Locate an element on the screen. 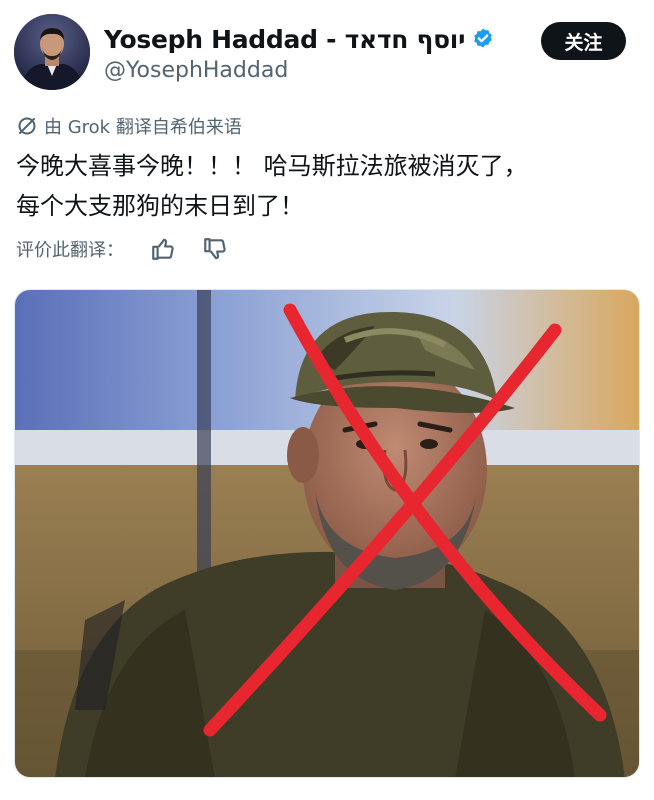 This screenshot has height=800, width=654. translation-note-text: 由 Grok 翻译自希伯来语 is located at coordinates (143, 127).